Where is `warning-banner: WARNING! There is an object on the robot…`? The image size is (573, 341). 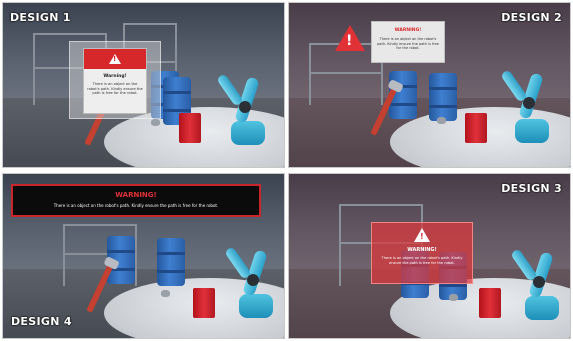
warning-banner: WARNING! There is an object on the robot… is located at coordinates (136, 200).